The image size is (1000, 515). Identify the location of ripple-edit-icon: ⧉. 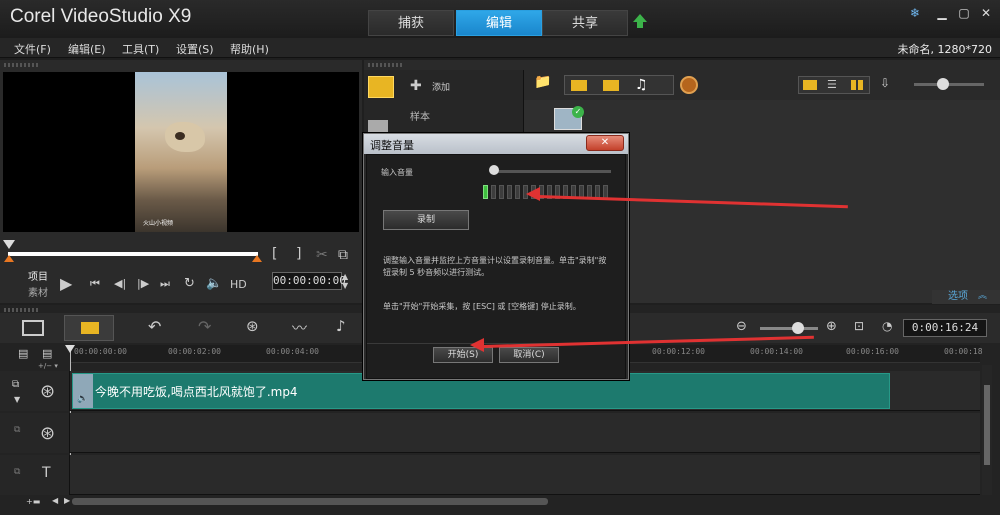
(15, 384).